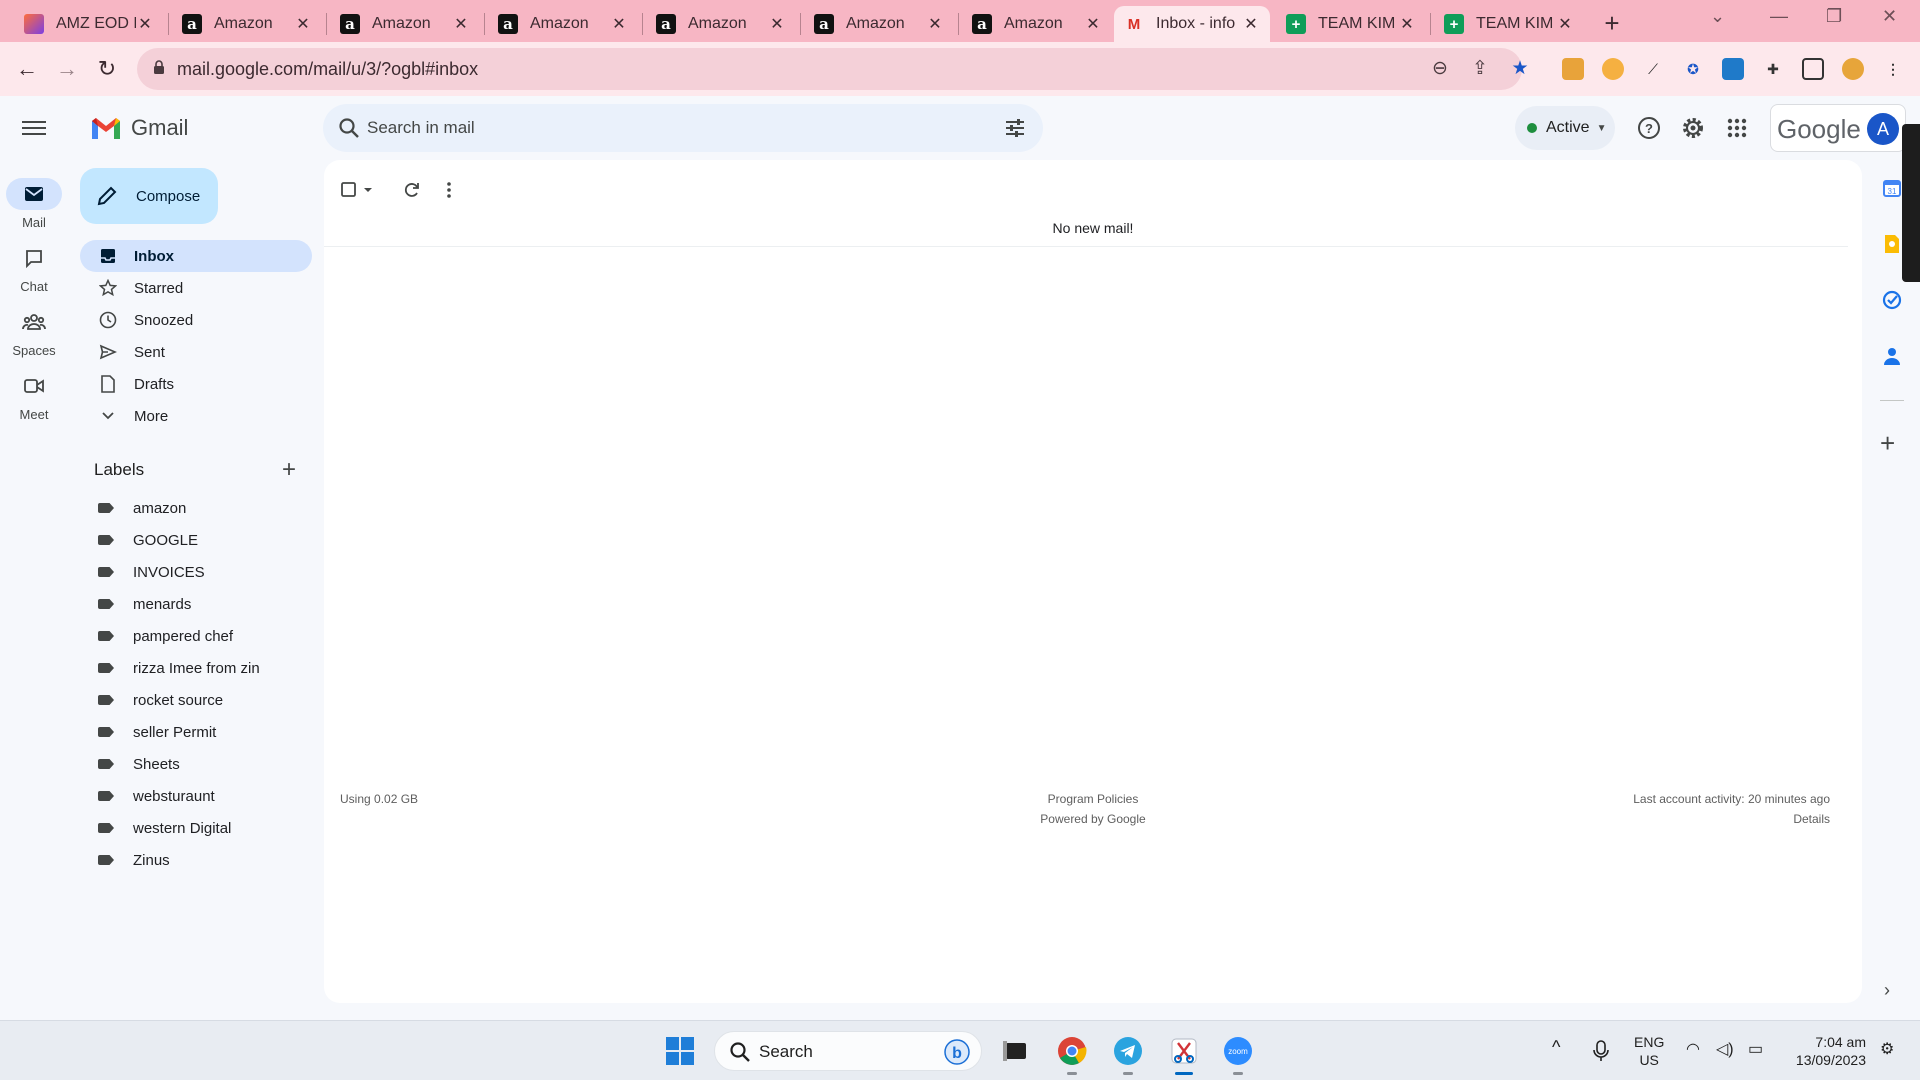 This screenshot has height=1080, width=1920. What do you see at coordinates (1649, 128) in the screenshot?
I see `help-icon: ?` at bounding box center [1649, 128].